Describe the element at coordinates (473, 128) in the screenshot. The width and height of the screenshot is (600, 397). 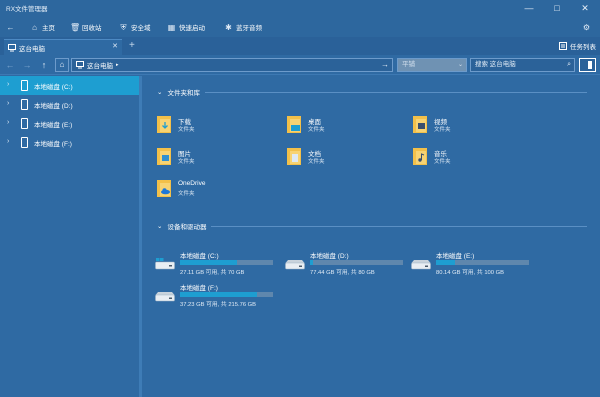
I see `folder-videos: 视频 文件夹` at that location.